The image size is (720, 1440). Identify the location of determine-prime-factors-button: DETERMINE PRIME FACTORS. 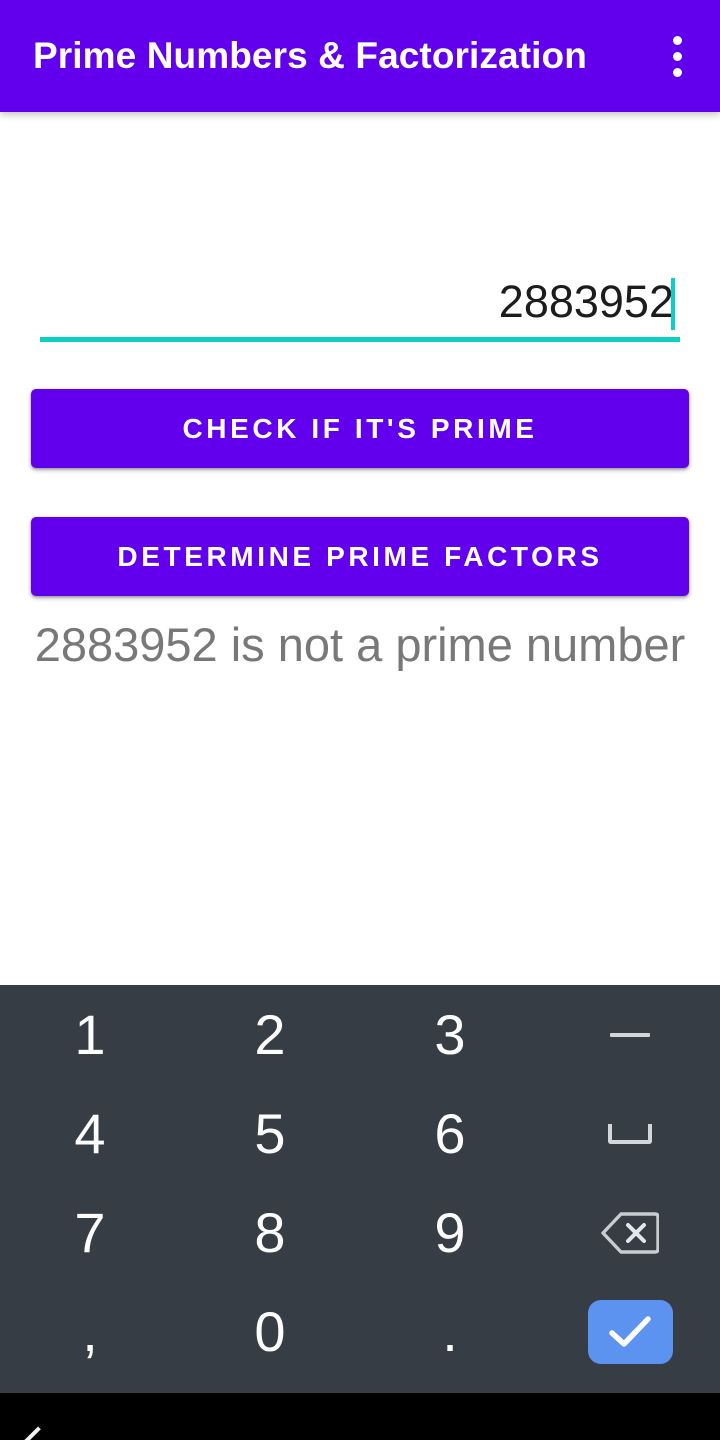
(360, 556).